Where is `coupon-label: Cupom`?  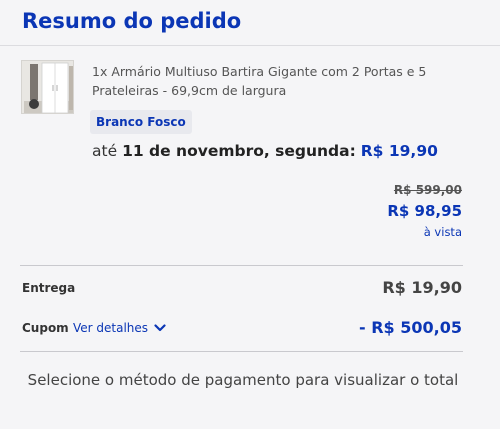 coupon-label: Cupom is located at coordinates (45, 328).